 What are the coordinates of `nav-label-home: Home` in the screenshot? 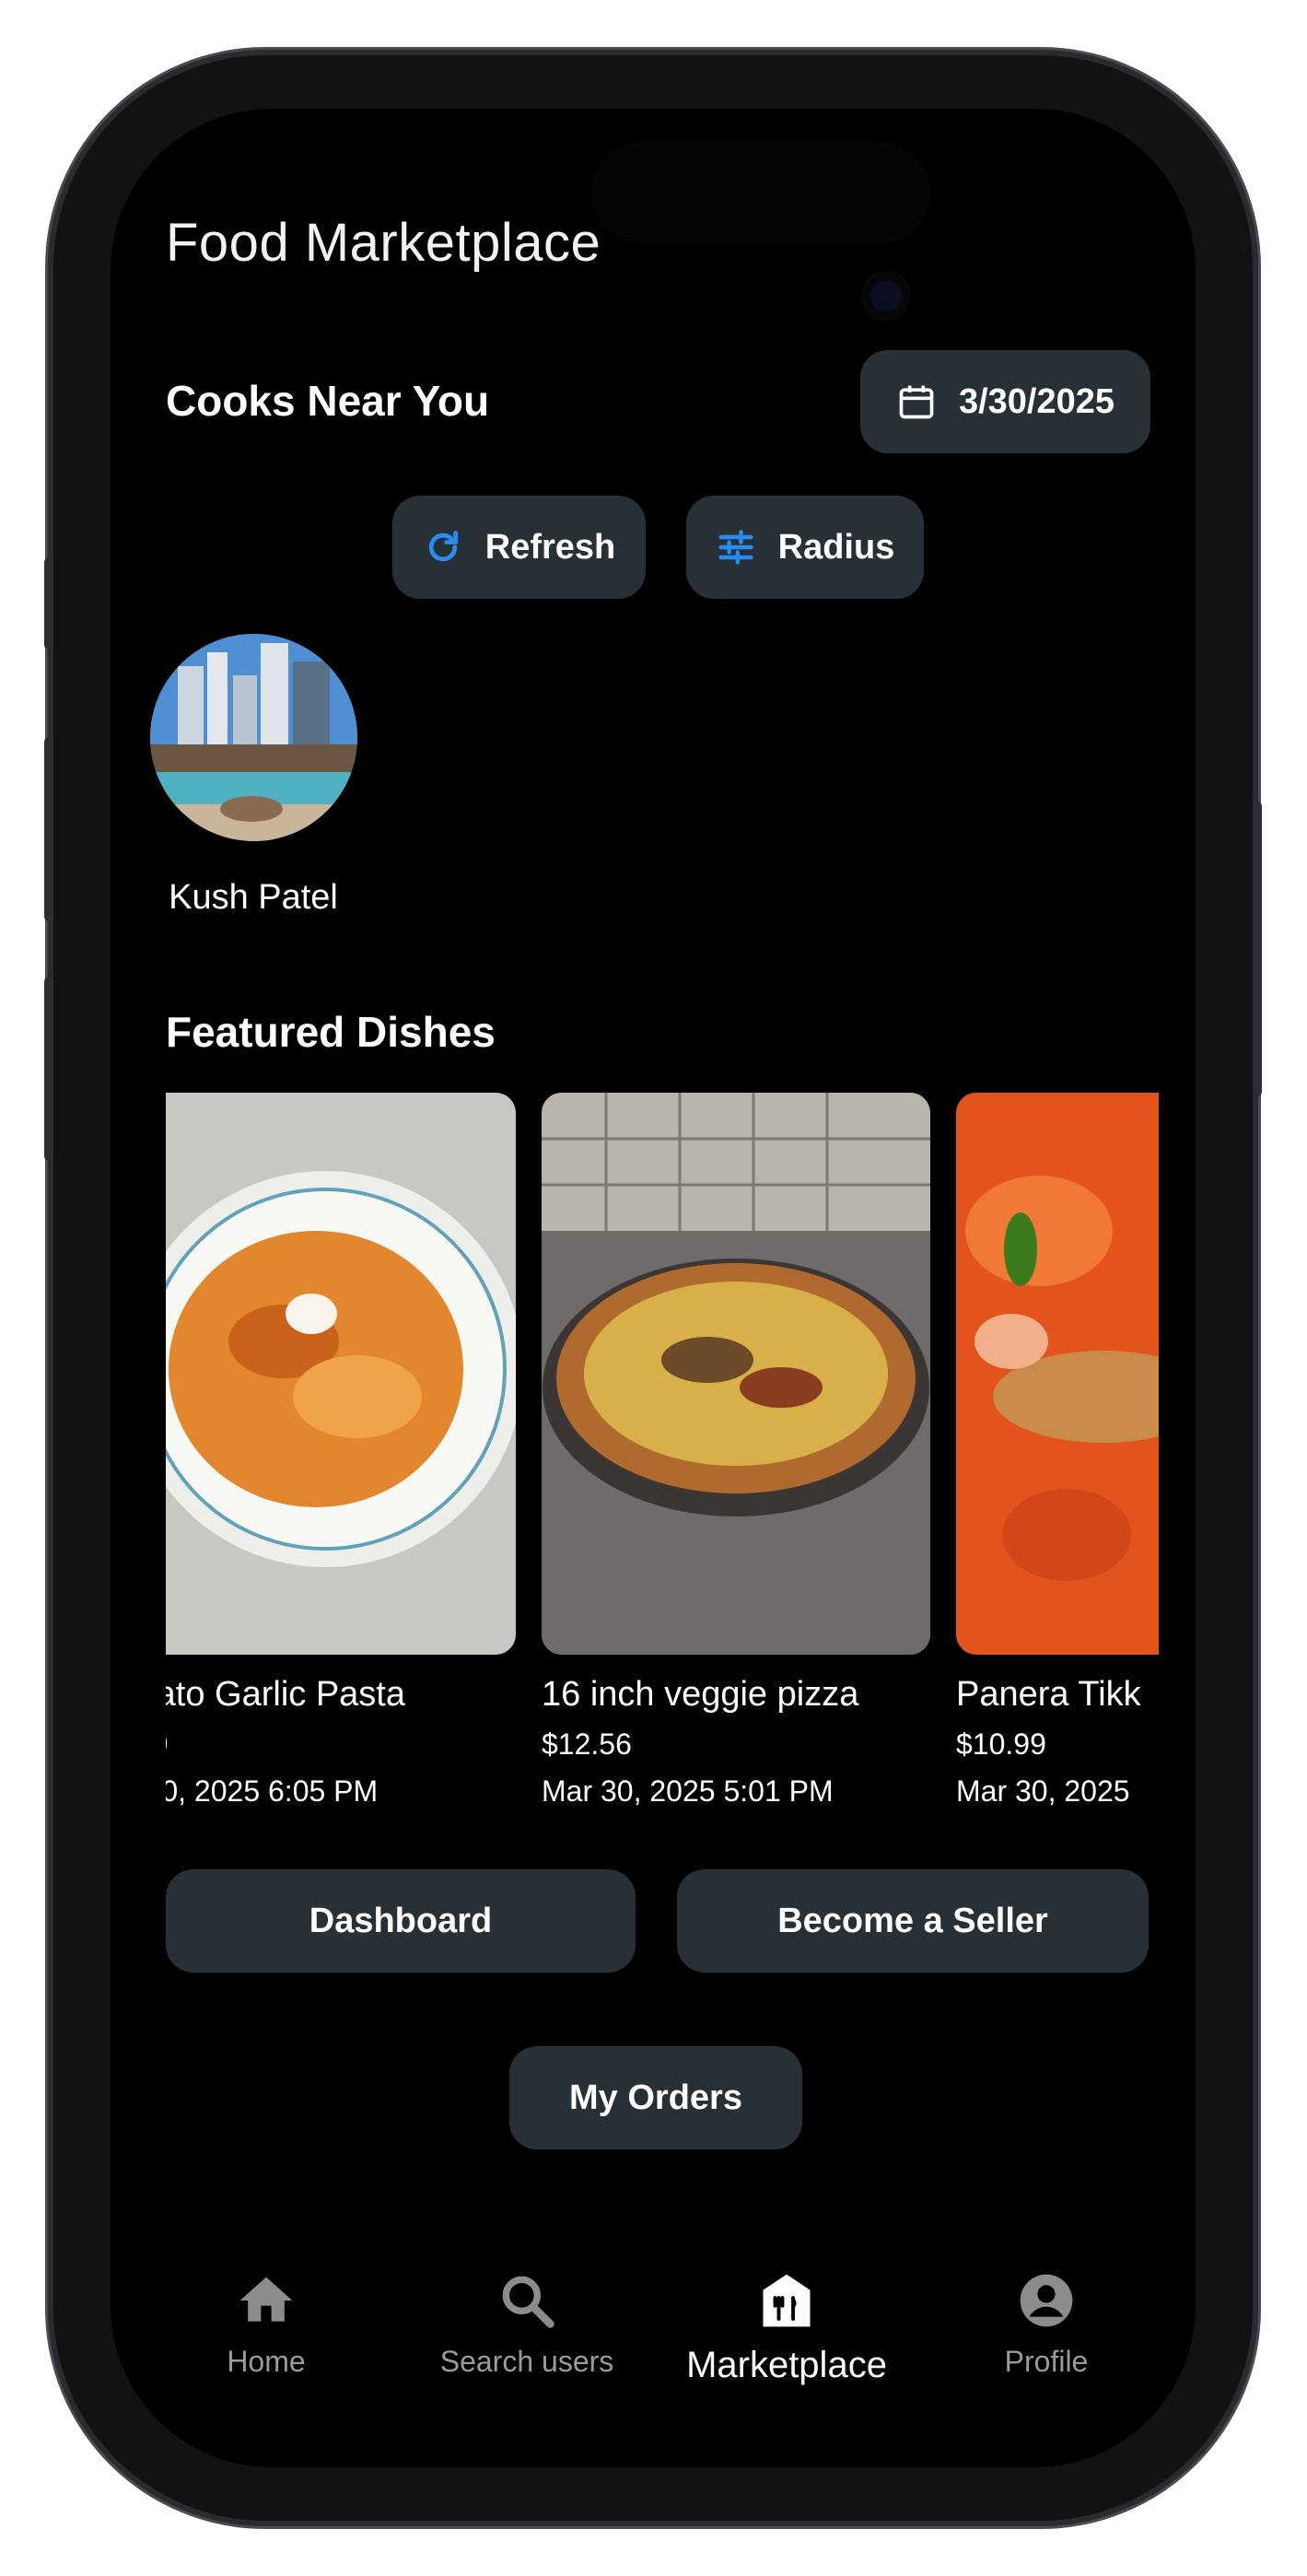 It's located at (266, 2361).